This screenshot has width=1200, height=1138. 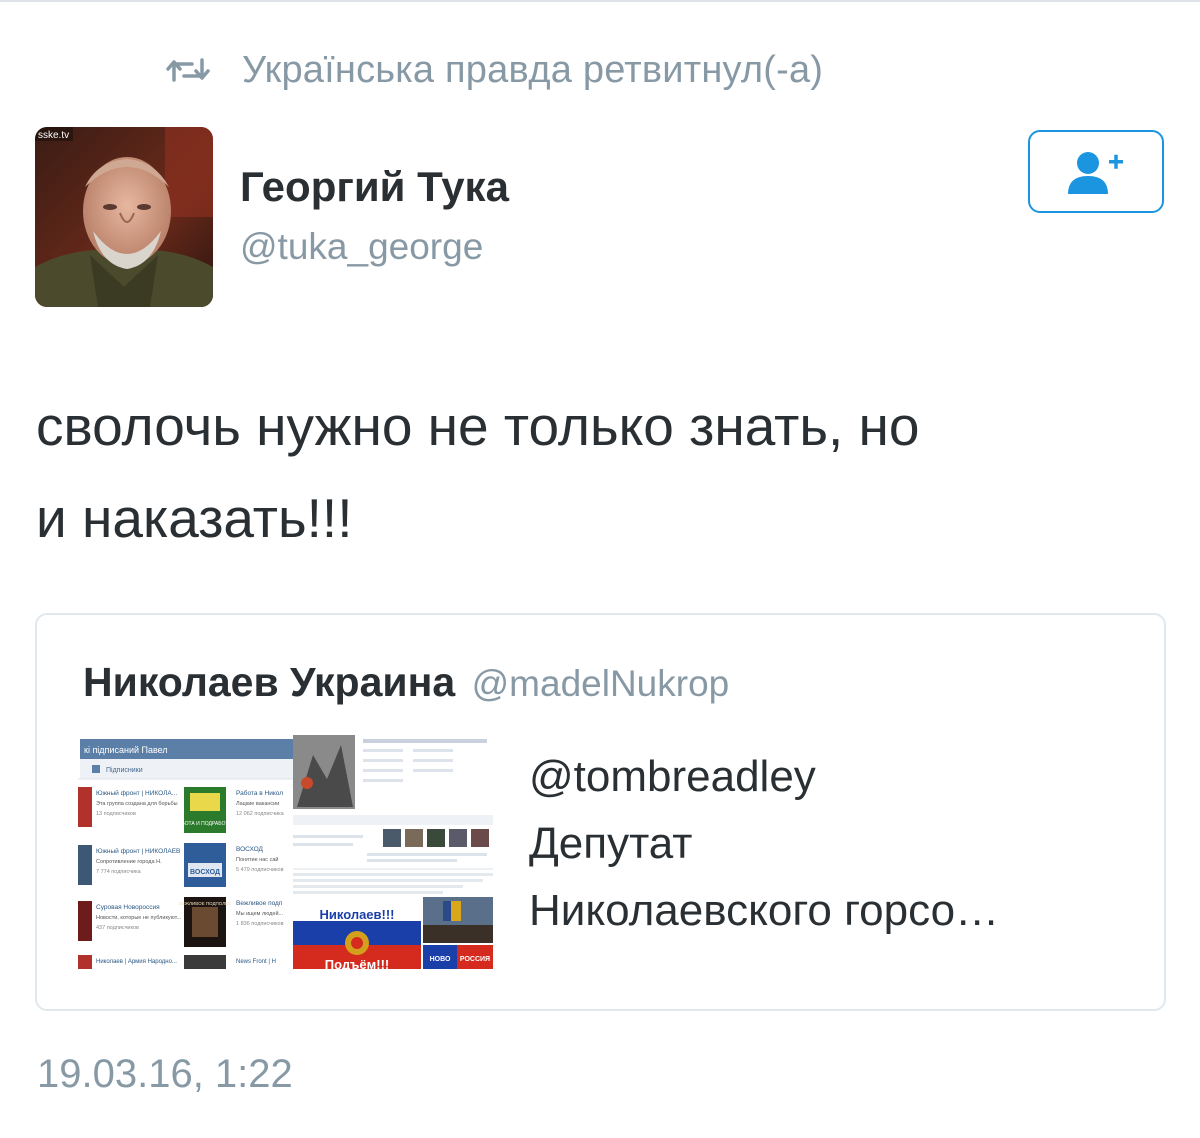 What do you see at coordinates (53, 135) in the screenshot?
I see `avatar-watermark: sske.tv` at bounding box center [53, 135].